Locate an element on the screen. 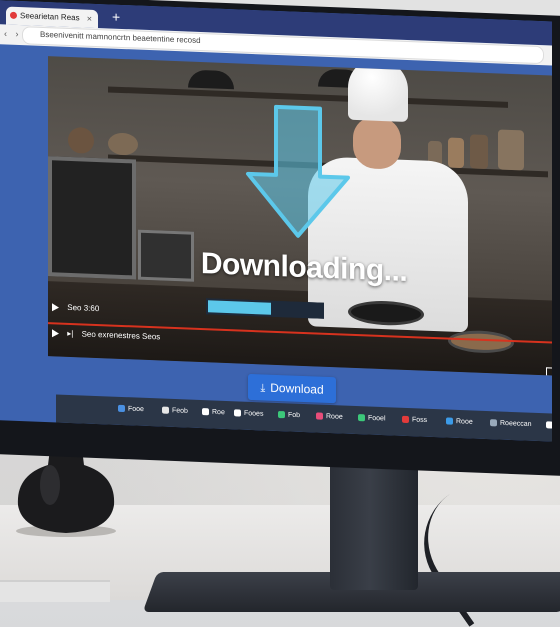 The image size is (560, 627). taskbar-item: Foe is located at coordinates (549, 425).